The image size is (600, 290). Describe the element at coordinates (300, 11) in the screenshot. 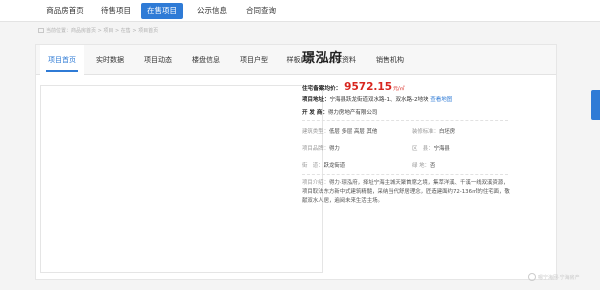

I see `top-navigation: 商品房首页 待售项目 在售项目 公示信息 合同查询` at that location.